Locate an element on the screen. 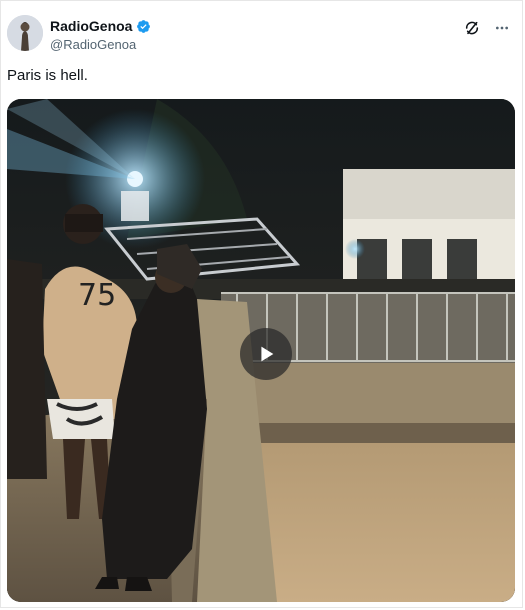  avatar is located at coordinates (25, 33).